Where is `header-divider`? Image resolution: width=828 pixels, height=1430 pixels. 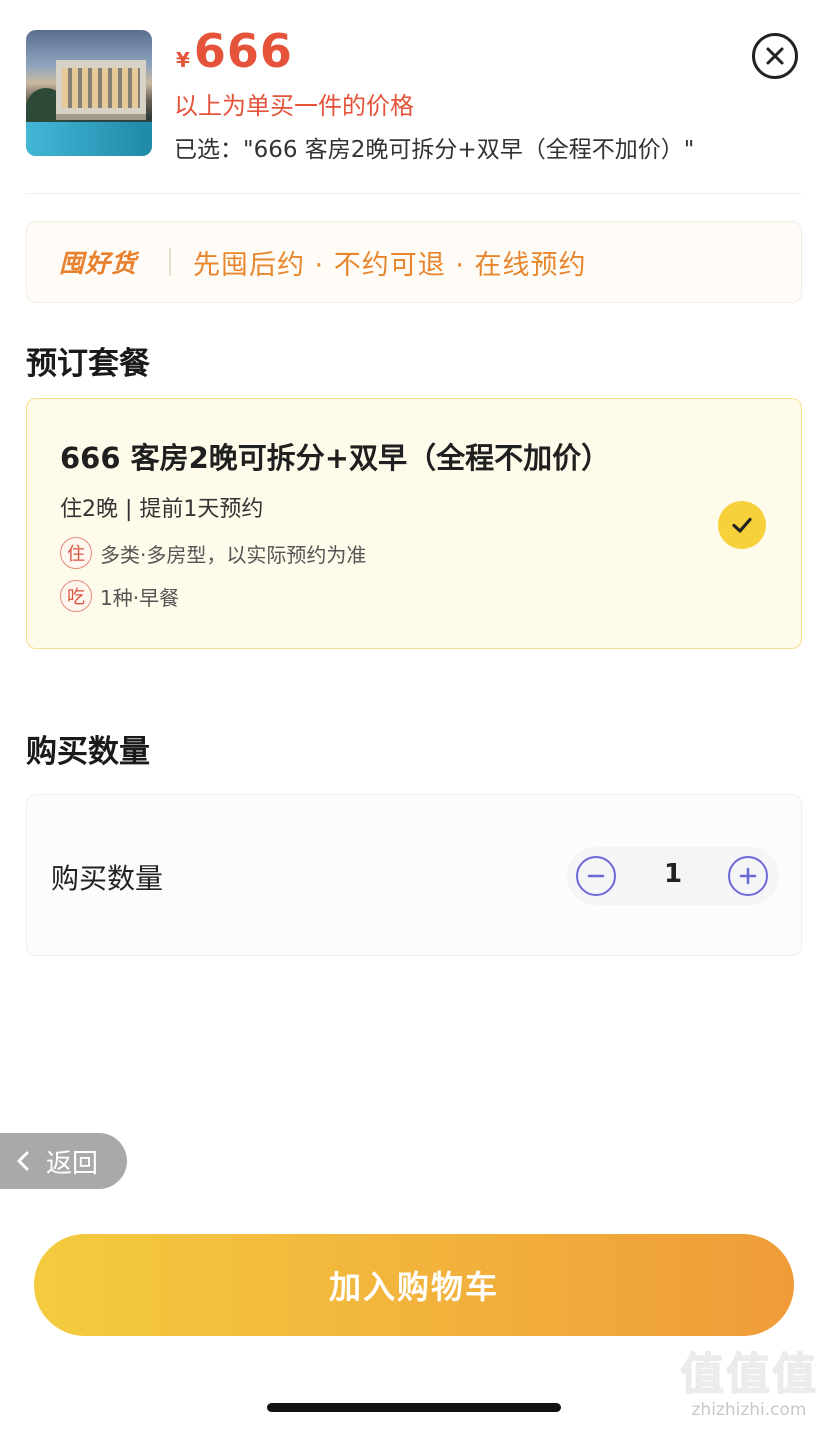 header-divider is located at coordinates (414, 193).